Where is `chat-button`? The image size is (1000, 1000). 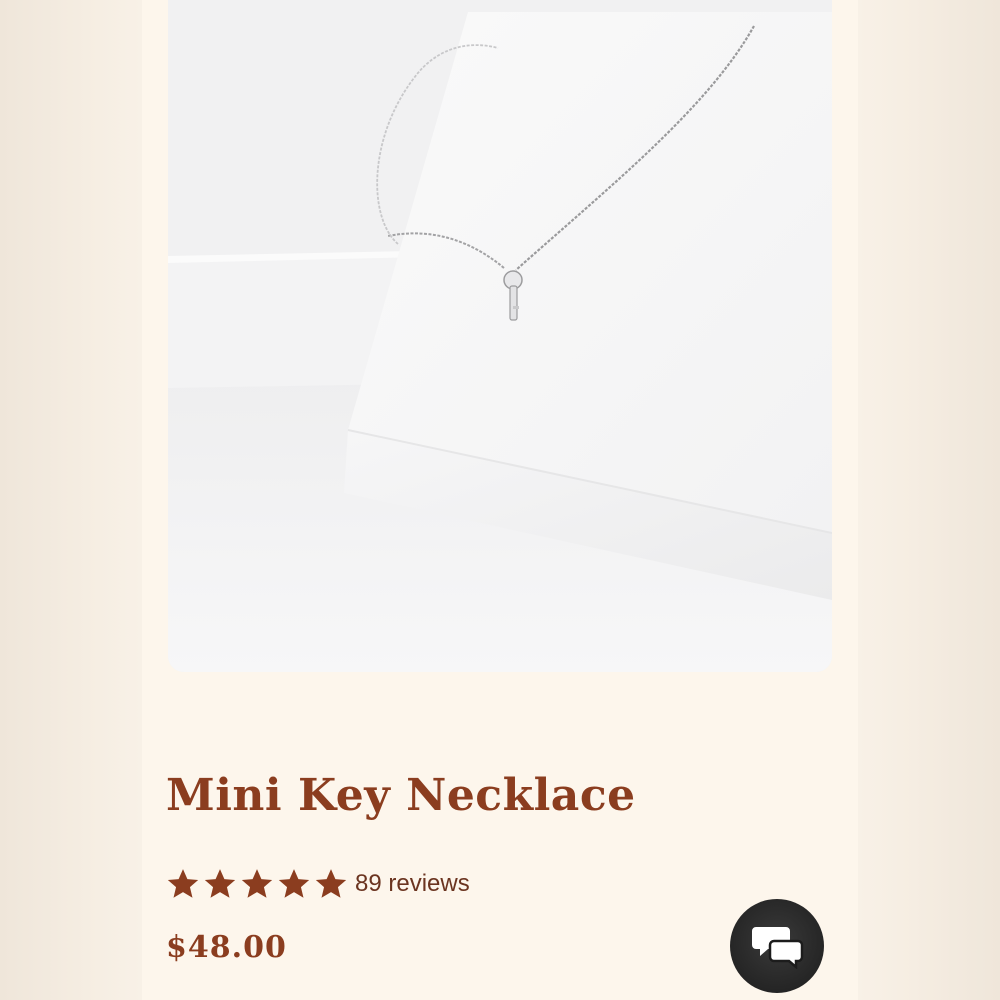 chat-button is located at coordinates (777, 946).